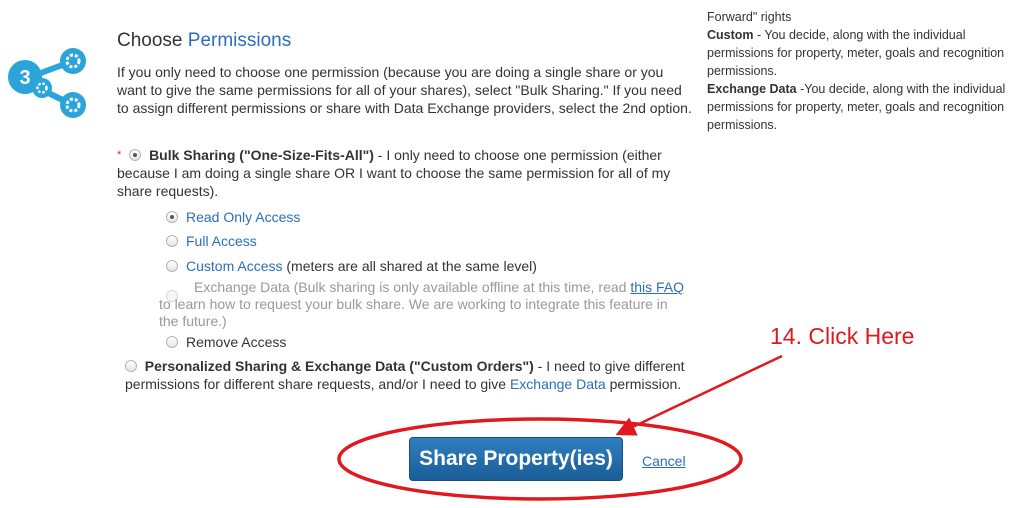  Describe the element at coordinates (699, 395) in the screenshot. I see `annotation-arrow` at that location.